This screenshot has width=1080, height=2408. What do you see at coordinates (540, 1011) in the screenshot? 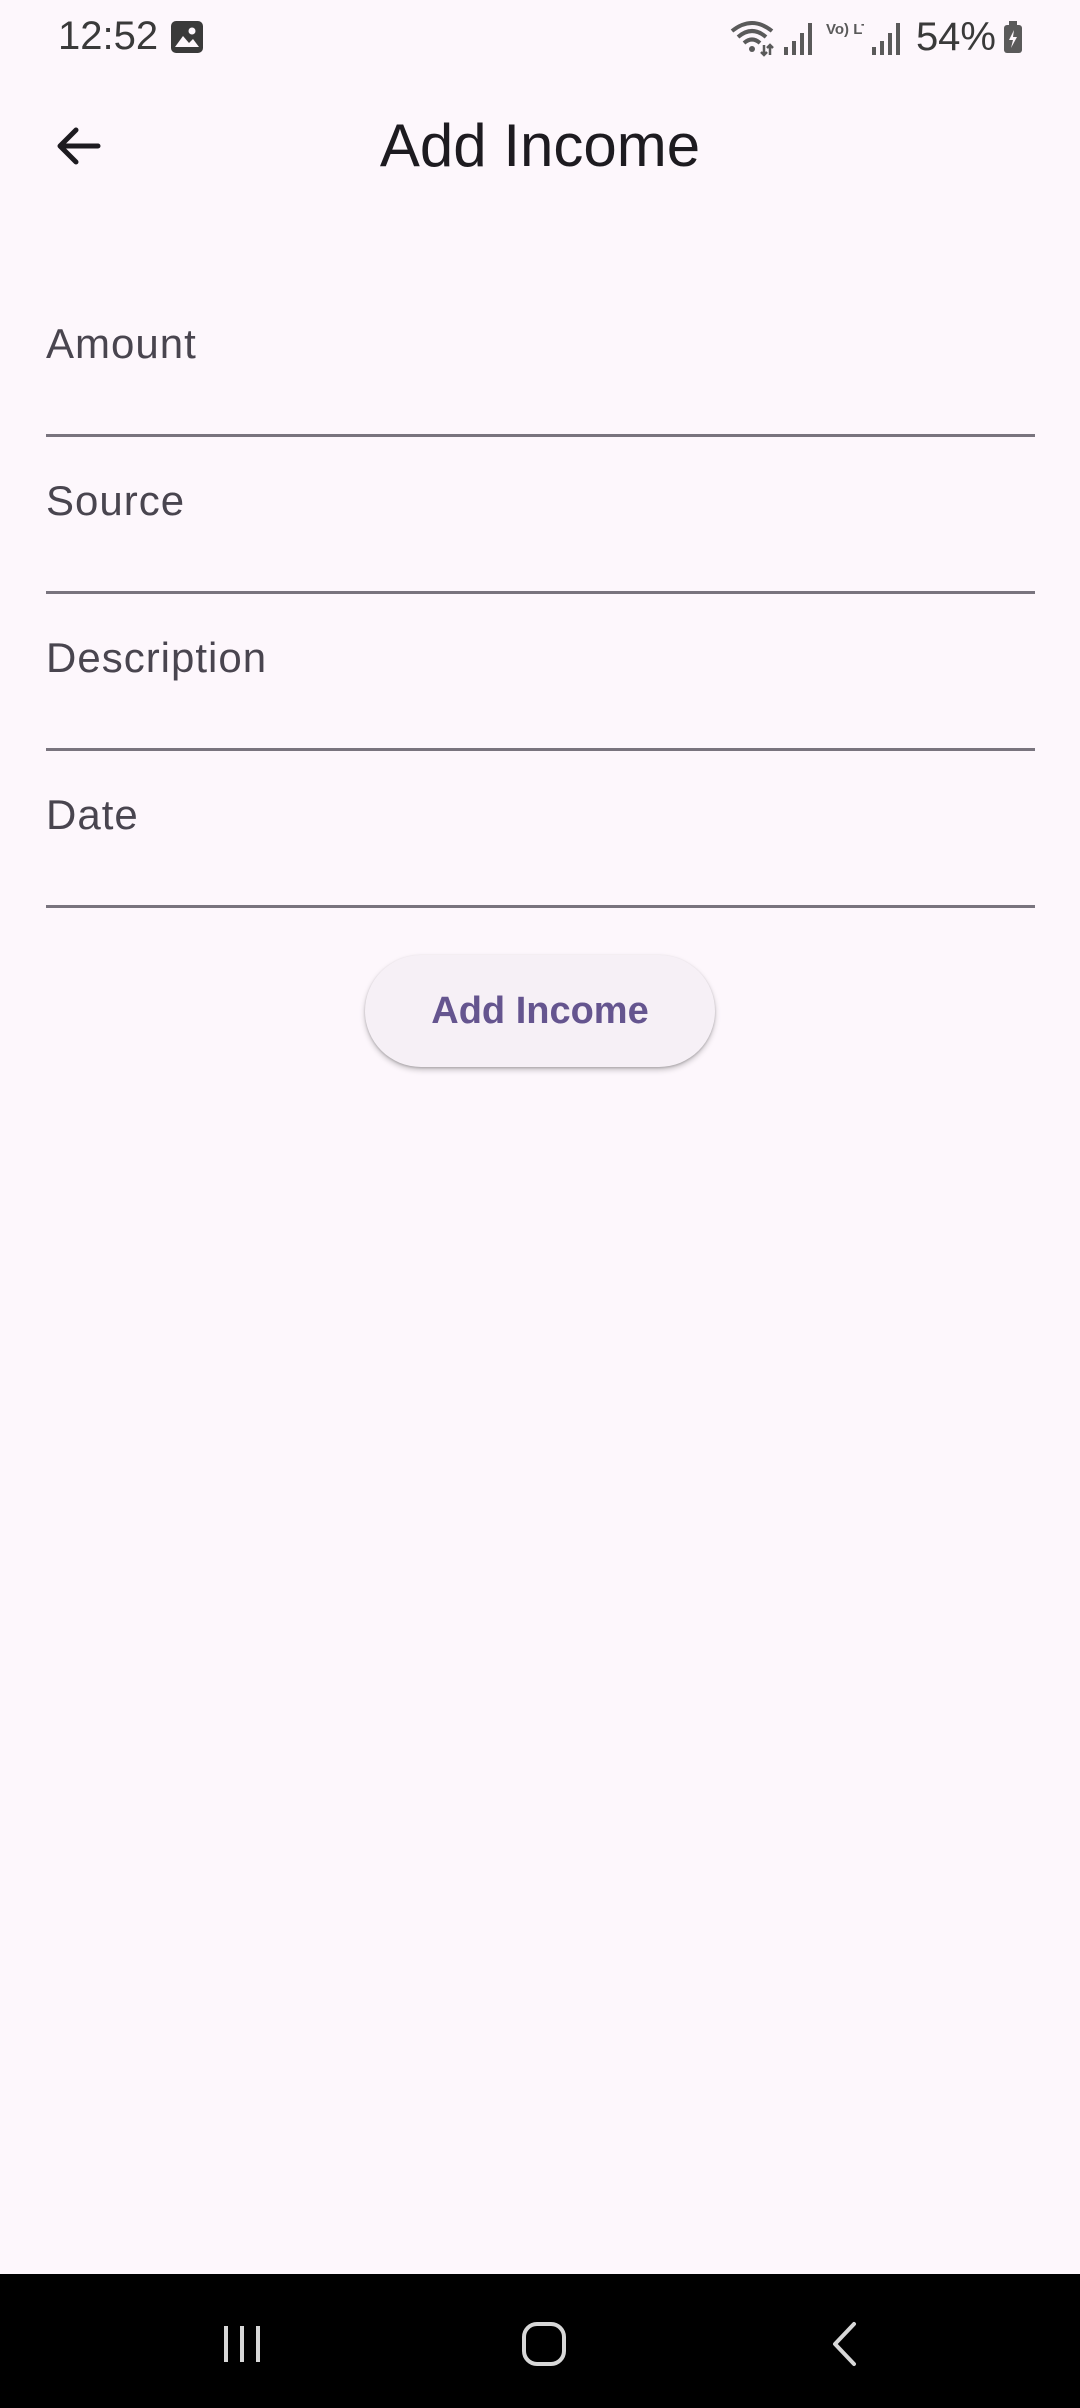
I see `add-income-button: Add Income` at bounding box center [540, 1011].